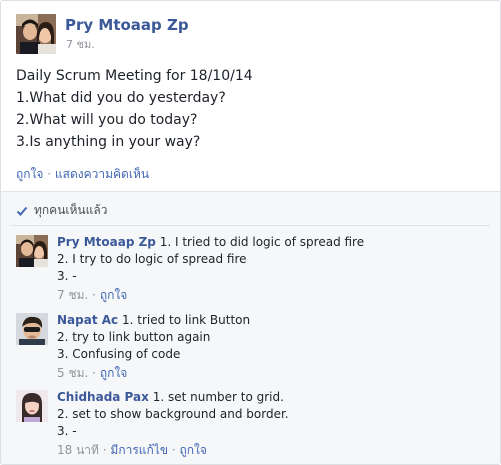 The width and height of the screenshot is (501, 465). Describe the element at coordinates (139, 450) in the screenshot. I see `comment-edited-link: มีการแก้ไข` at that location.